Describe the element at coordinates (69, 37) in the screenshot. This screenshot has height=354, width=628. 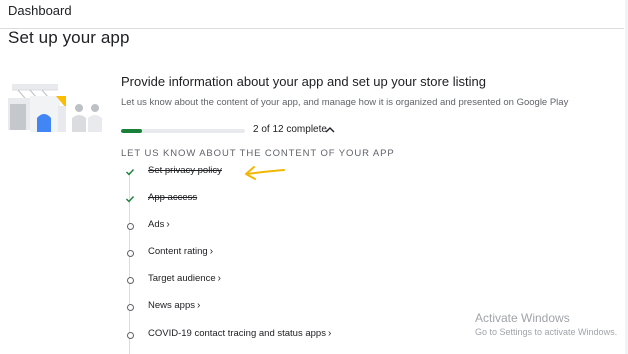
I see `page-title: Set up your app` at that location.